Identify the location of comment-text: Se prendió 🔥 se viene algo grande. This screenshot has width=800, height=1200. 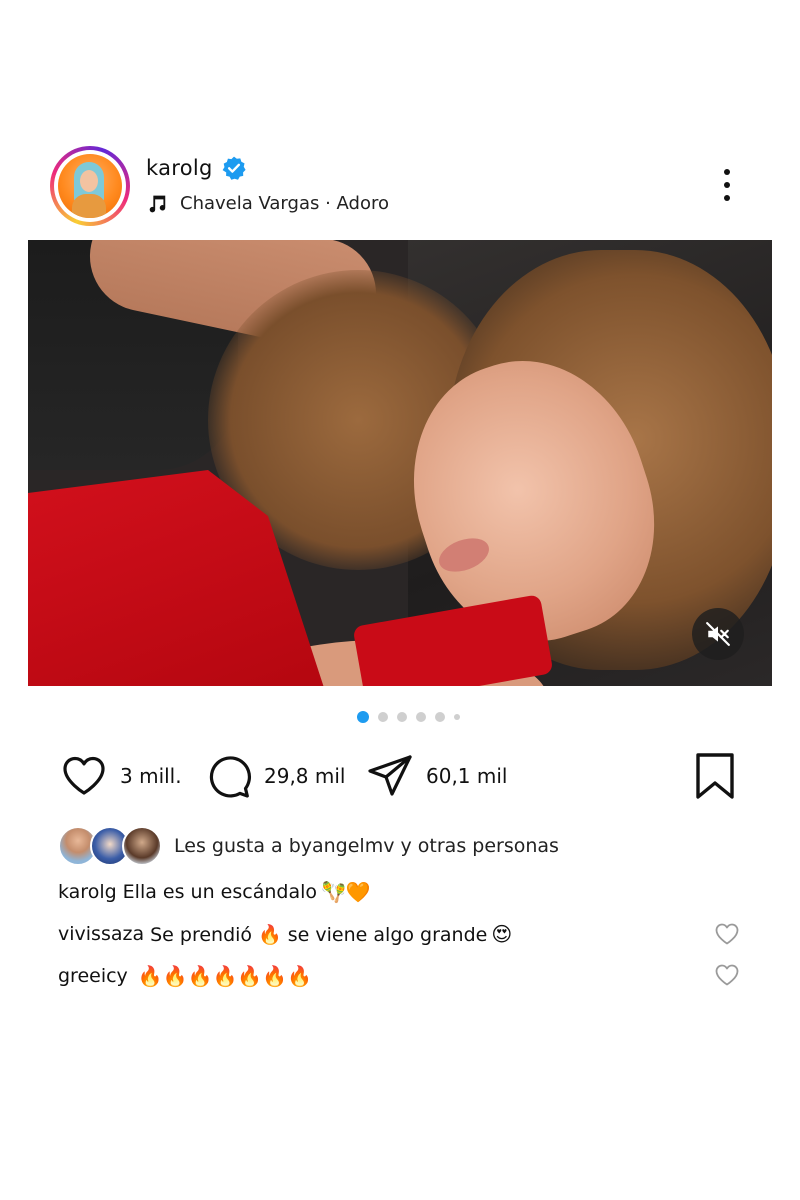
(319, 934).